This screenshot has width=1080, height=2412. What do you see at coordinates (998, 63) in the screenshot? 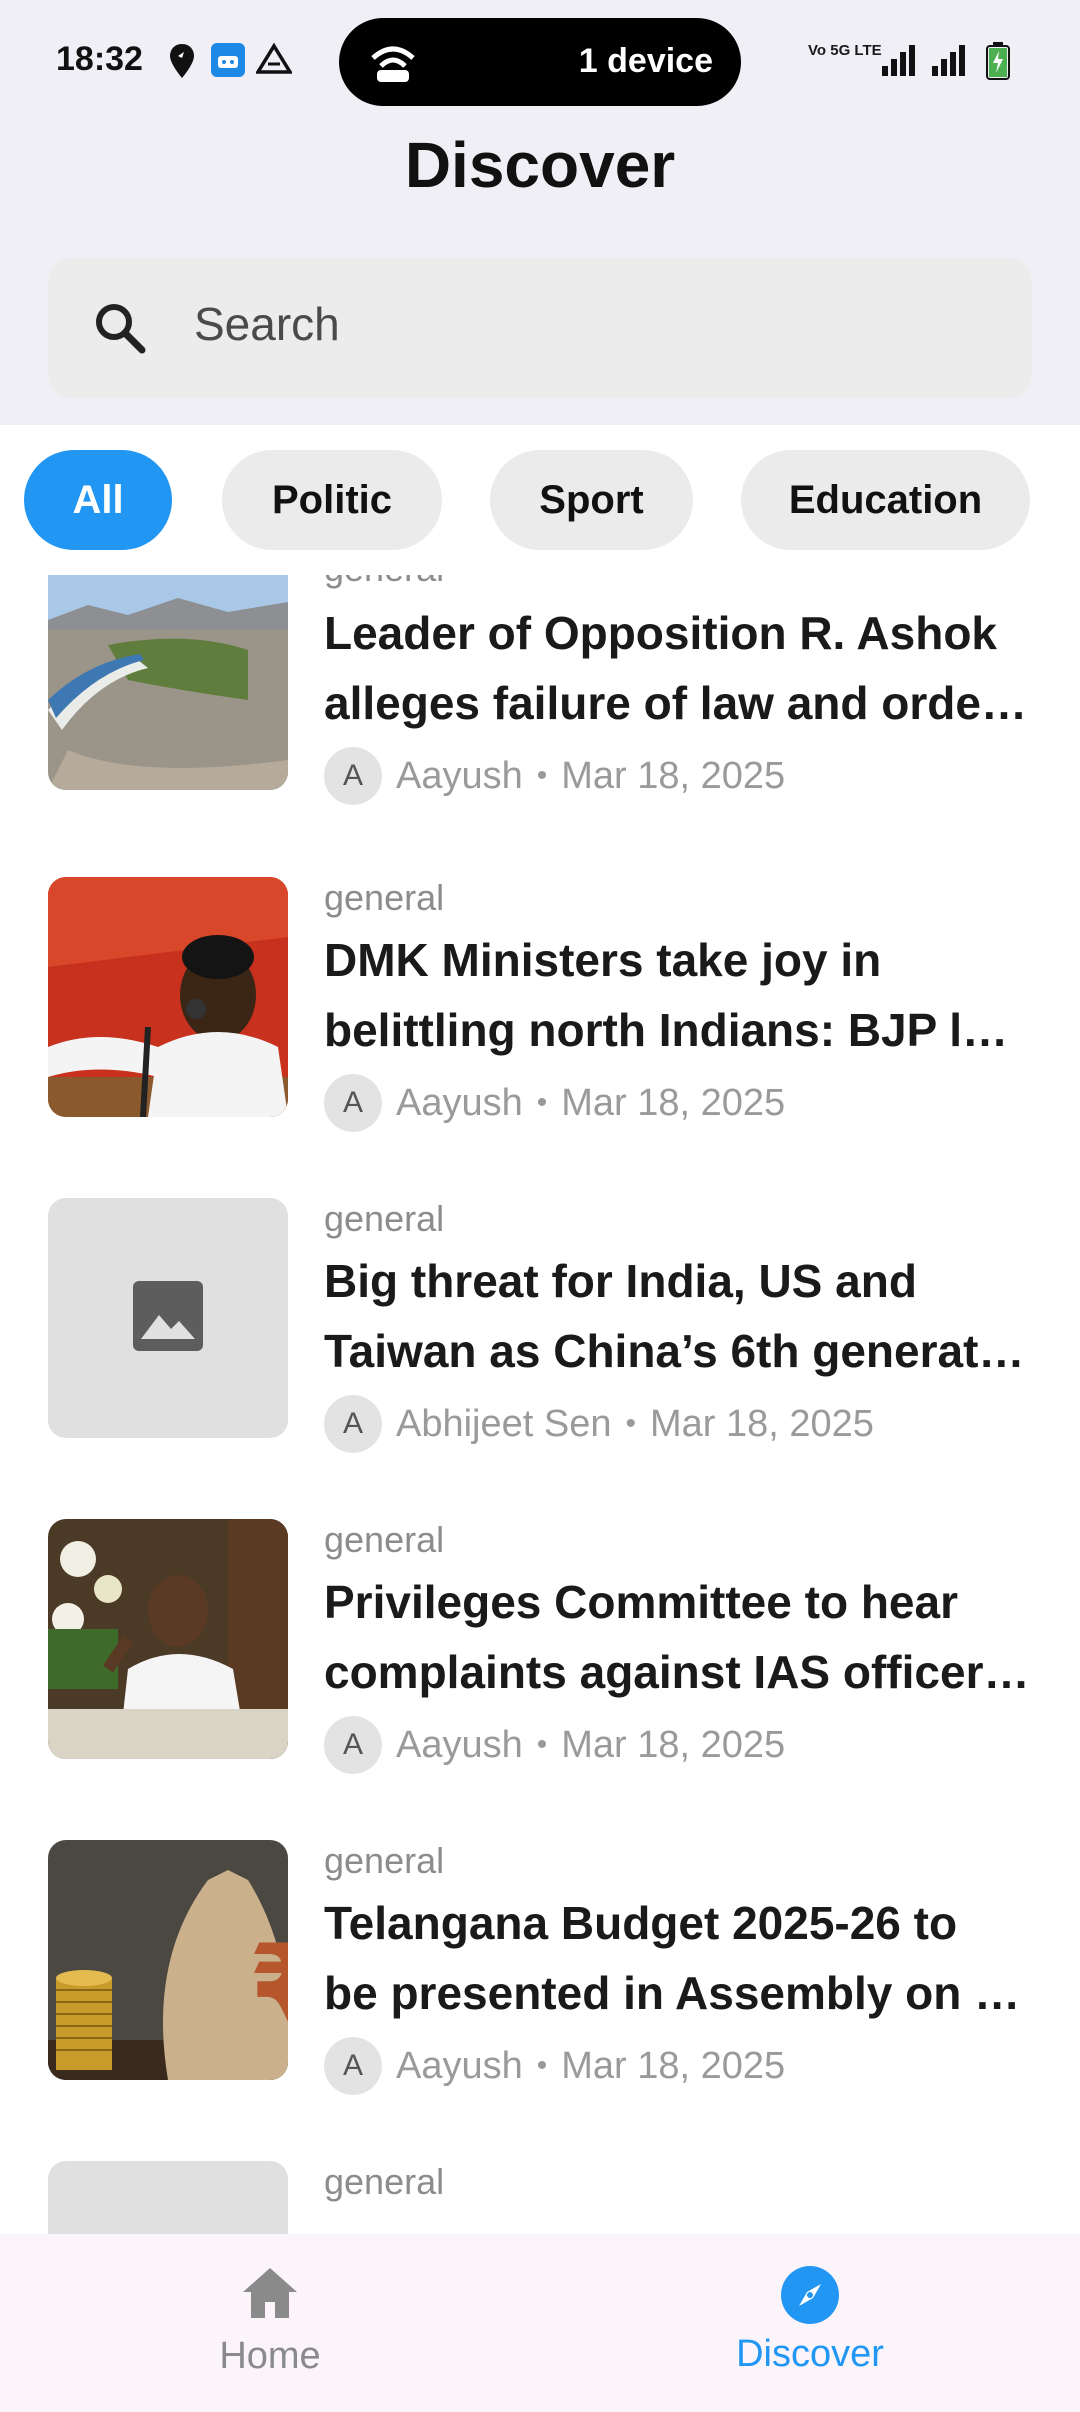
I see `battery-charging-icon` at bounding box center [998, 63].